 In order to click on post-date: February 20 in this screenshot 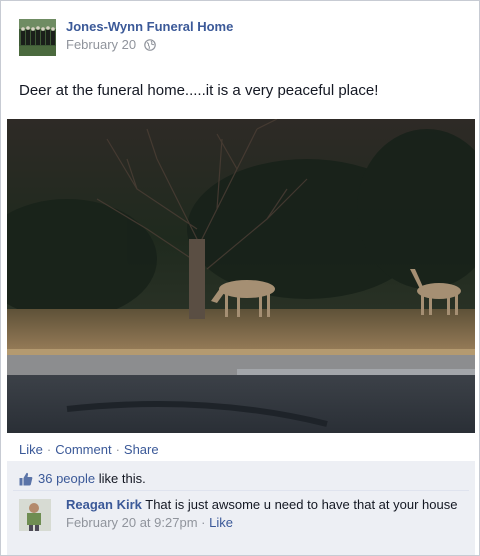, I will do `click(111, 45)`.